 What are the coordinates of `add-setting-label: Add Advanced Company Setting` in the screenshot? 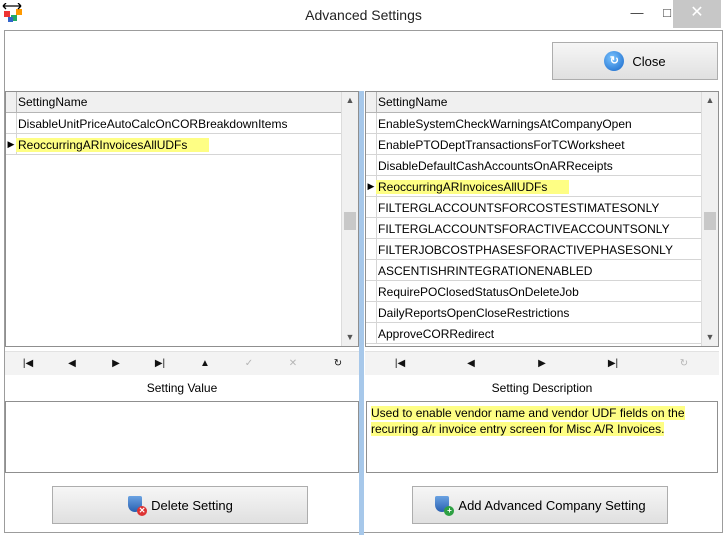 It's located at (552, 505).